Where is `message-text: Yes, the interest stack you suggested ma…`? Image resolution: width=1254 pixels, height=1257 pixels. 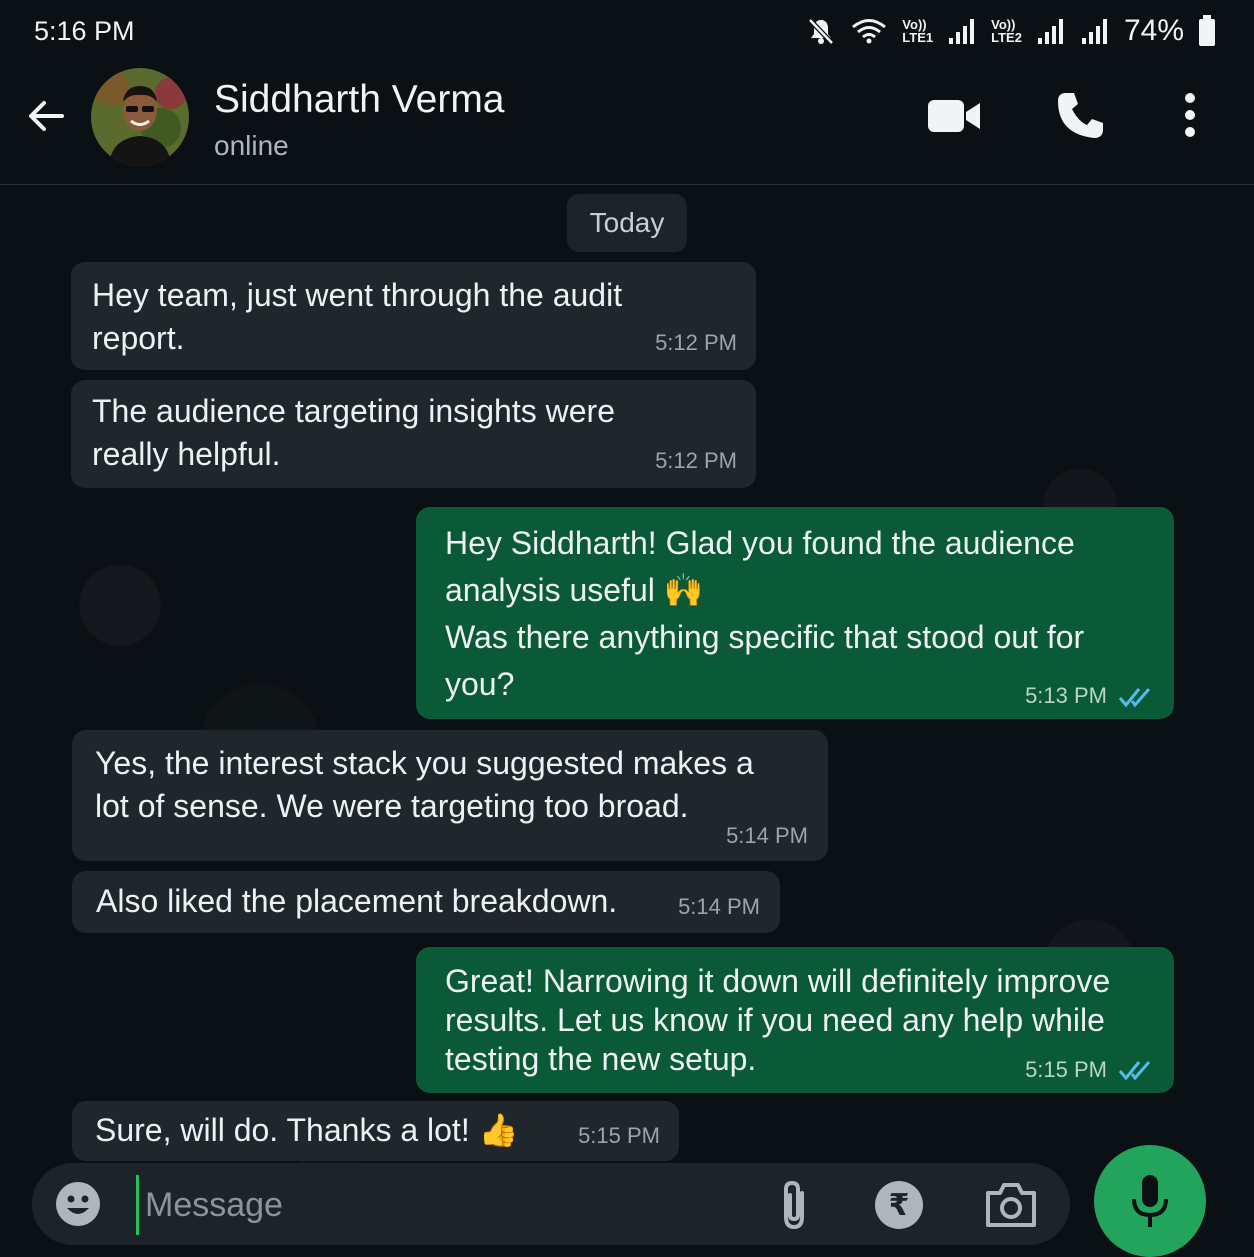
message-text: Yes, the interest stack you suggested ma… is located at coordinates (424, 785).